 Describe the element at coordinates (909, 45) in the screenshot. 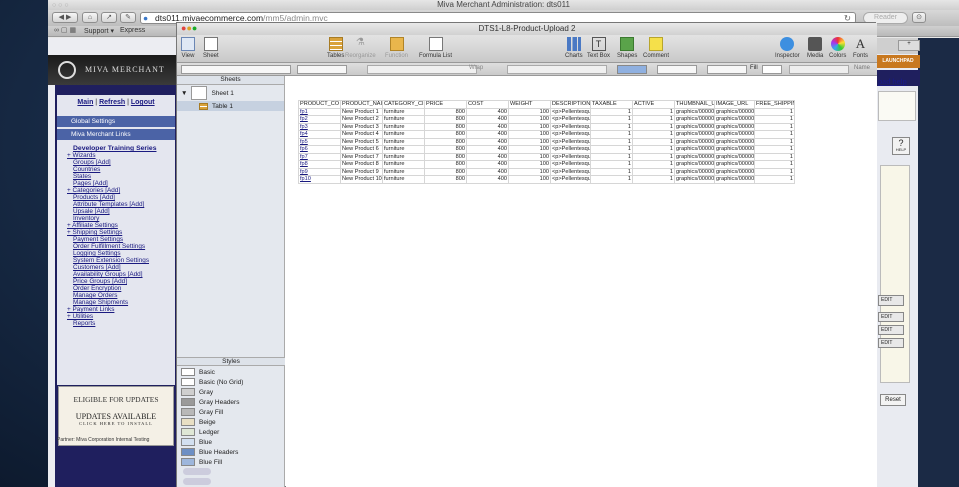

I see `new-tab-button: +` at that location.